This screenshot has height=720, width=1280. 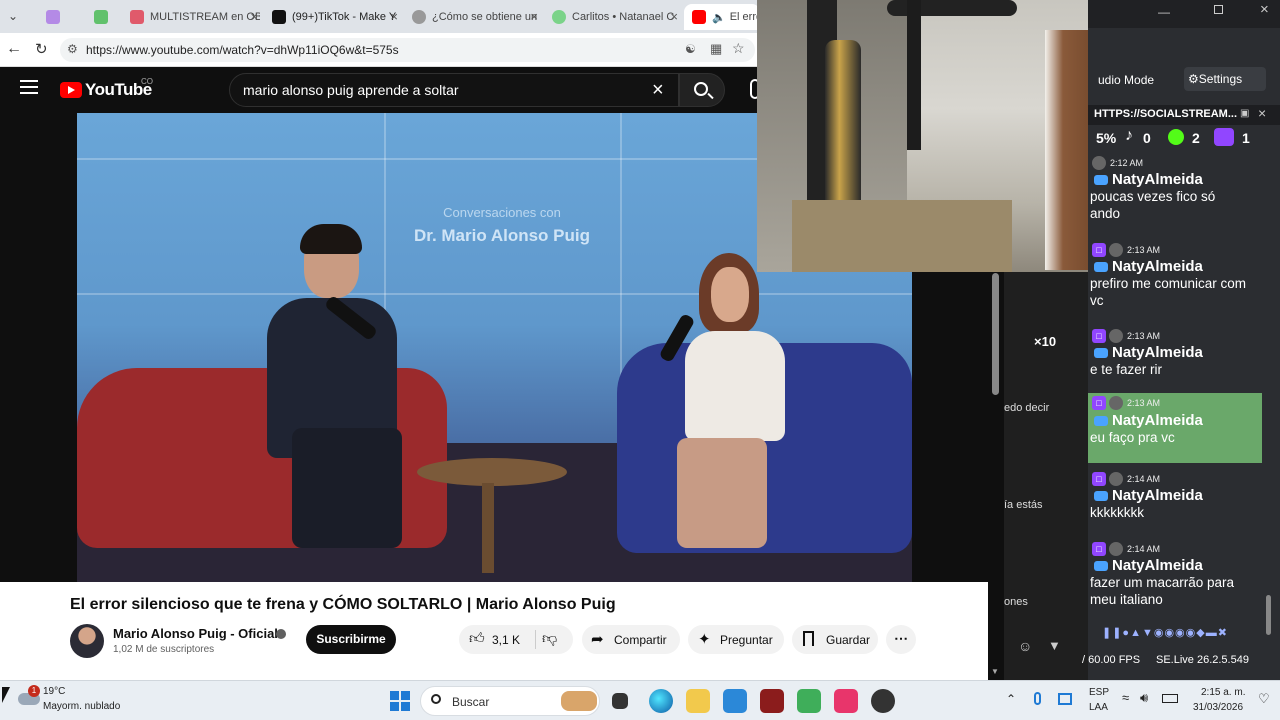 I want to click on search-box: mario alonso puig aprende a soltar ×, so click(x=454, y=90).